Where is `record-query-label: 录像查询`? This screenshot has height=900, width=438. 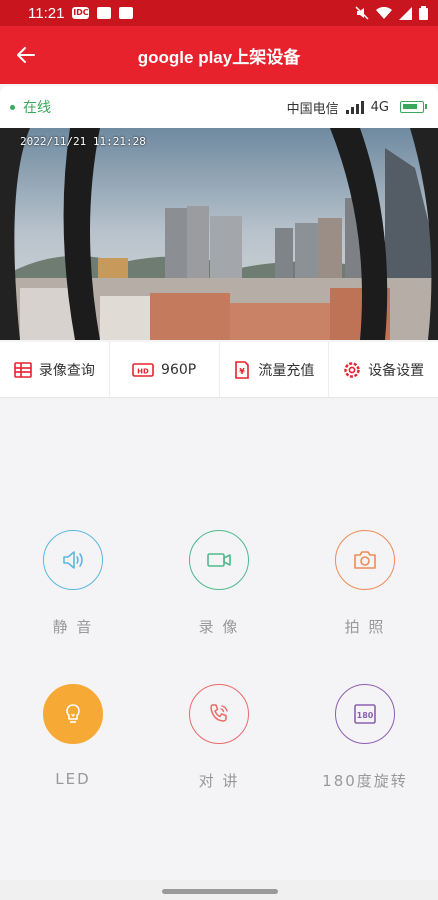
record-query-label: 录像查询 is located at coordinates (66, 370).